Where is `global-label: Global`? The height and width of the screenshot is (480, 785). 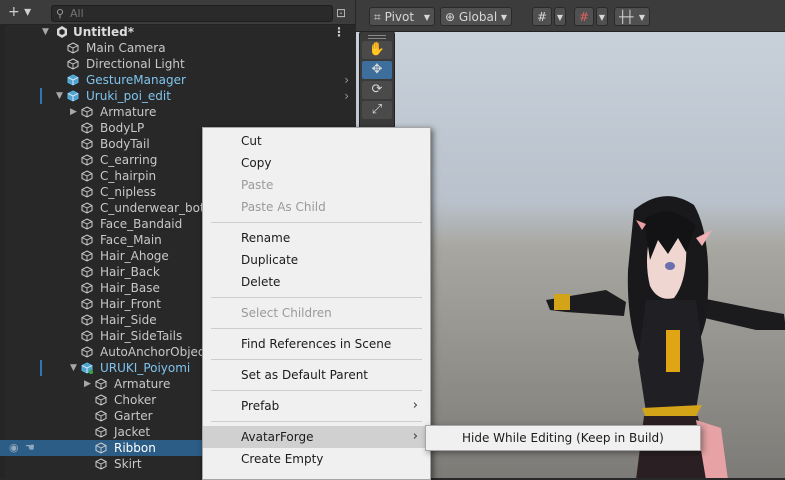
global-label: Global is located at coordinates (478, 17).